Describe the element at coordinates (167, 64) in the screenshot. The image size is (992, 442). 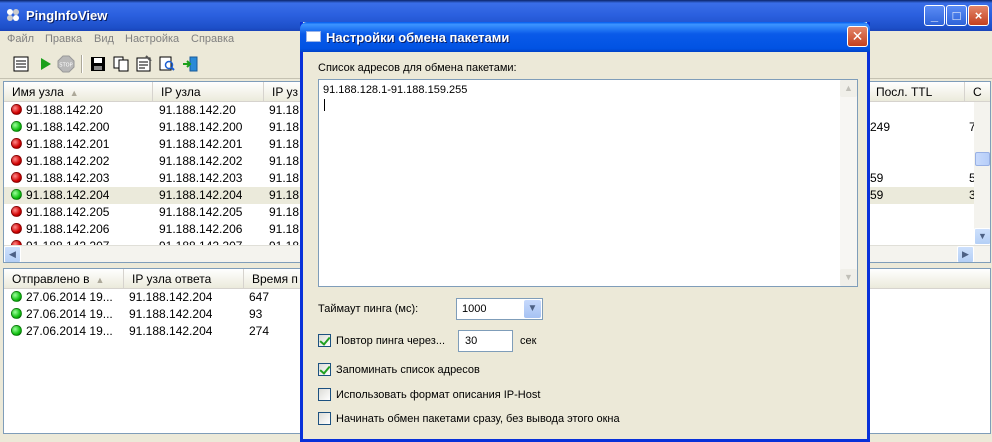
I see `find-icon` at that location.